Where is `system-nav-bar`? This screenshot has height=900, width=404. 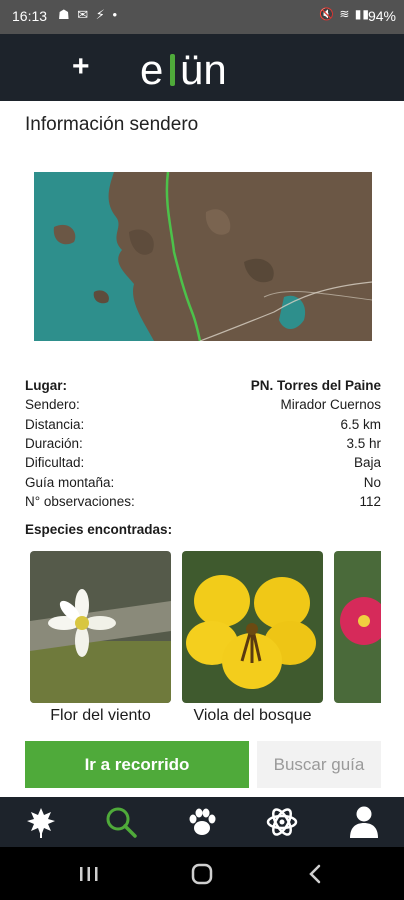 system-nav-bar is located at coordinates (202, 873).